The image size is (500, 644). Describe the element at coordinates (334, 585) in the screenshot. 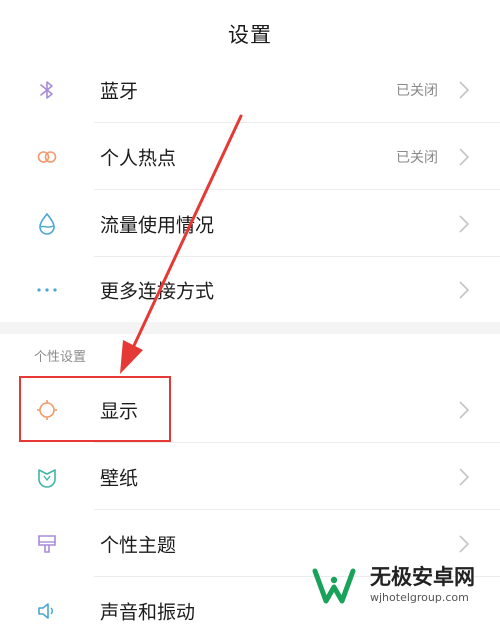

I see `watermark-logo-icon` at that location.